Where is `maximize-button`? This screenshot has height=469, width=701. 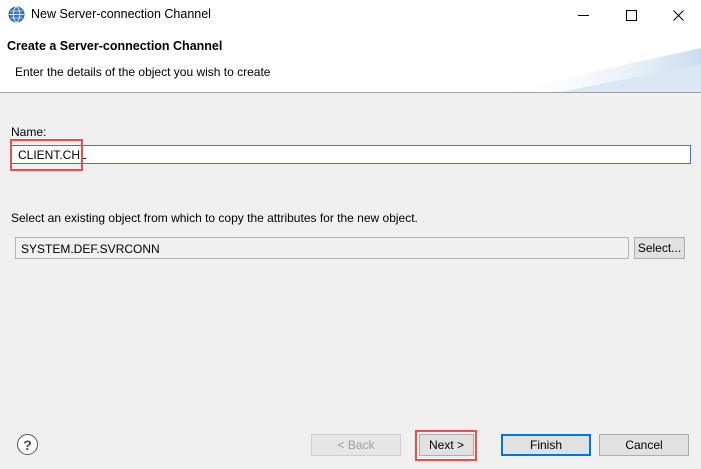
maximize-button is located at coordinates (631, 15).